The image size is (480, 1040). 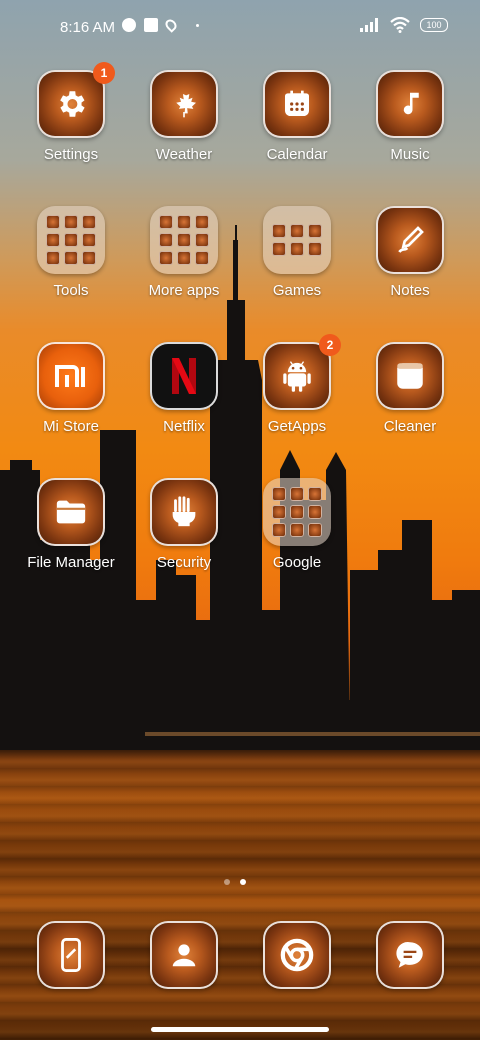 What do you see at coordinates (184, 290) in the screenshot?
I see `folder-label: More apps` at bounding box center [184, 290].